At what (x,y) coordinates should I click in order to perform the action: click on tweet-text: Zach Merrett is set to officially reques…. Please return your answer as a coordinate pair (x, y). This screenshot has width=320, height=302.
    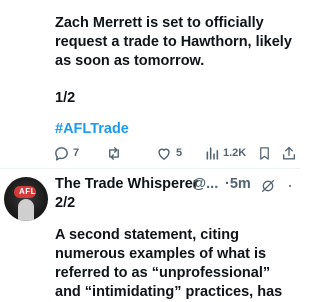
    Looking at the image, I should click on (175, 42).